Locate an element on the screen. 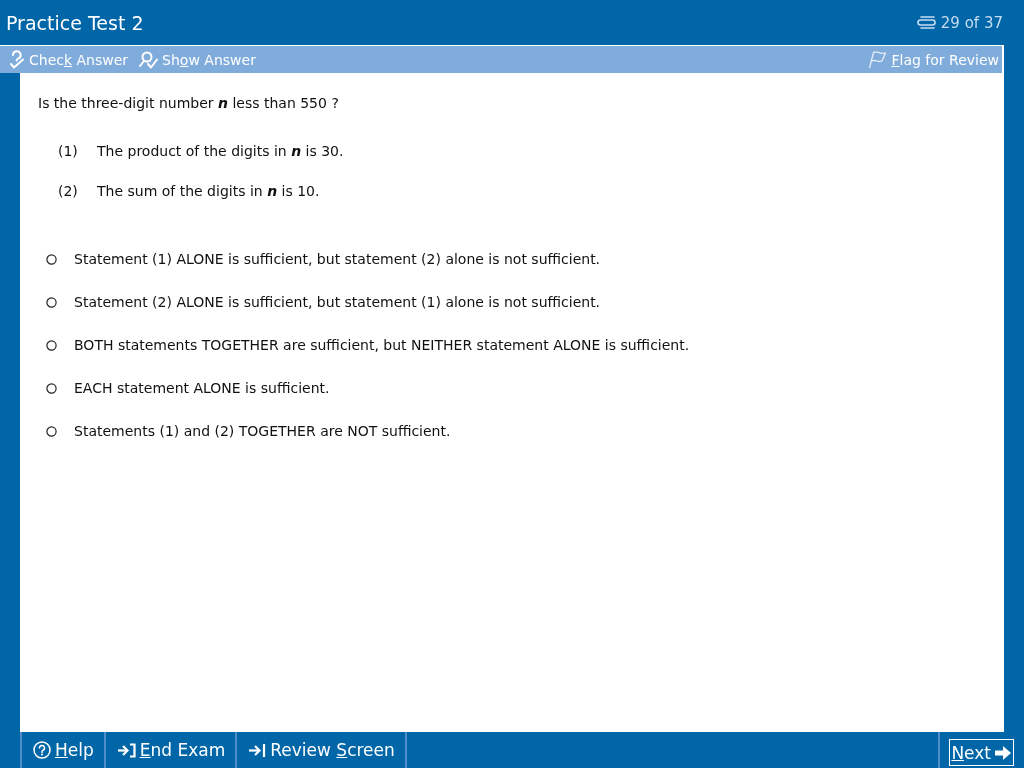 This screenshot has height=768, width=1024. help-button: Help is located at coordinates (62, 750).